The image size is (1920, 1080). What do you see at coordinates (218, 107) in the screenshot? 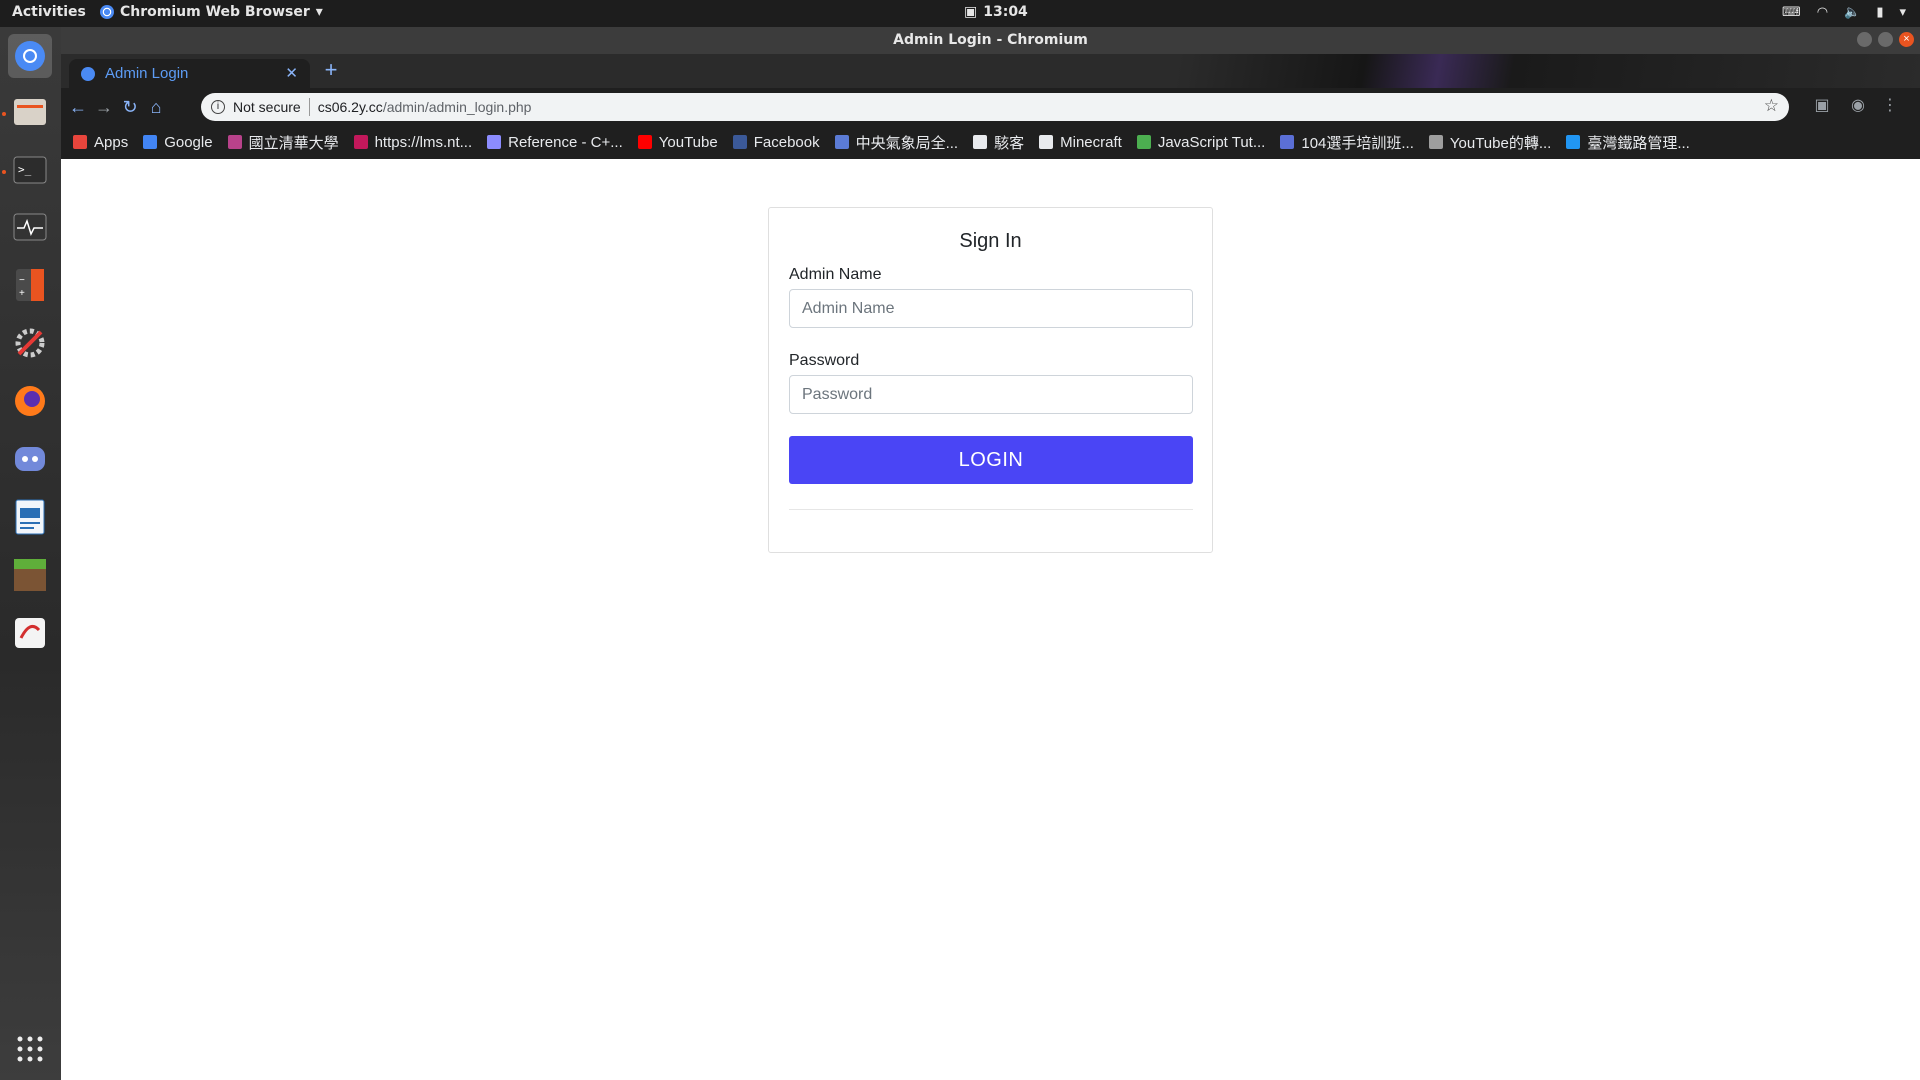
I see `info-icon: i` at bounding box center [218, 107].